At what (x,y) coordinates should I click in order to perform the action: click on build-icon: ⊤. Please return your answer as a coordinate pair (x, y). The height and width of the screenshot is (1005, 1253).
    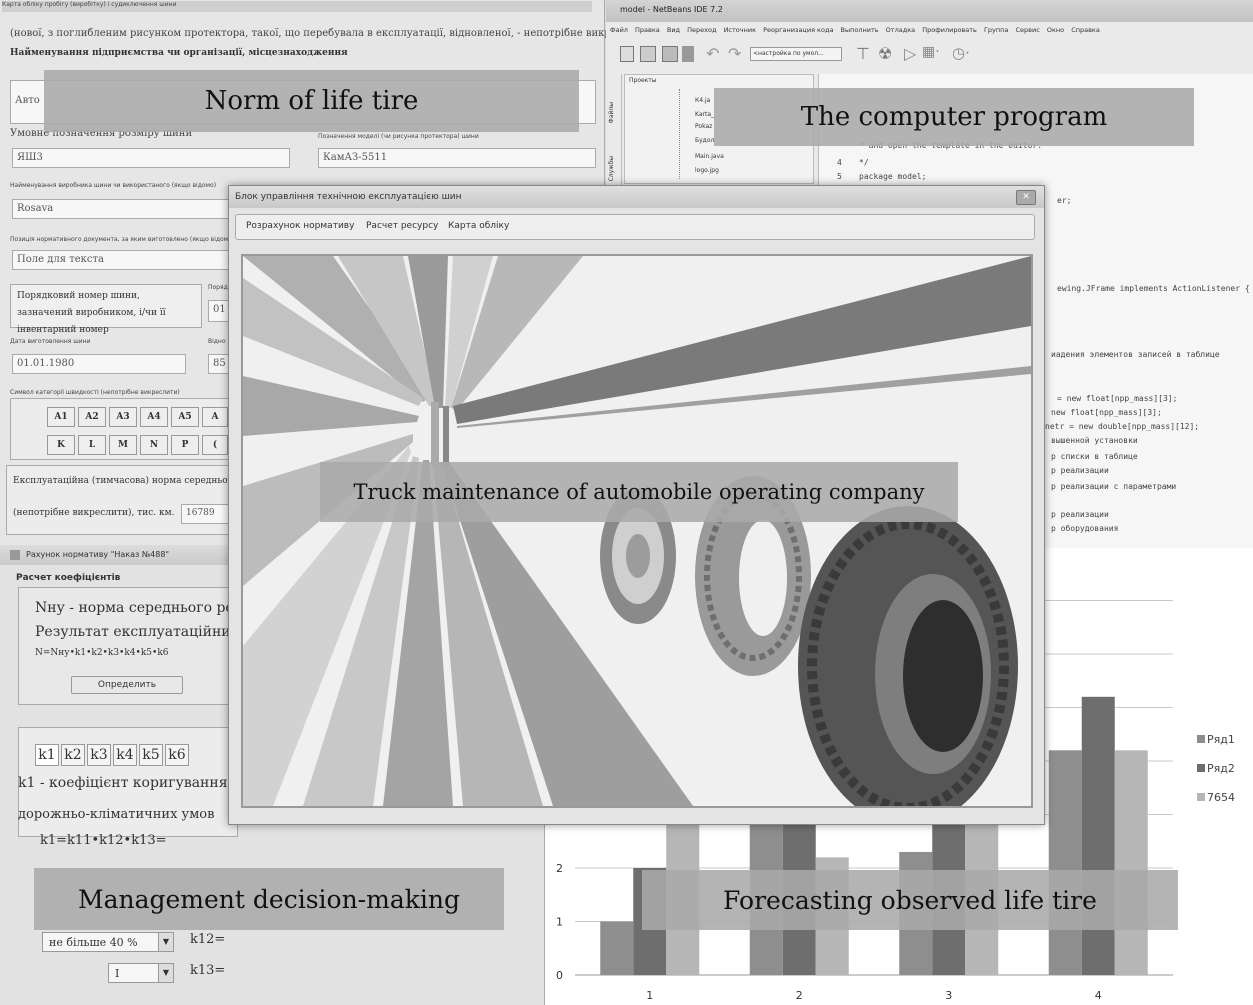
    Looking at the image, I should click on (863, 53).